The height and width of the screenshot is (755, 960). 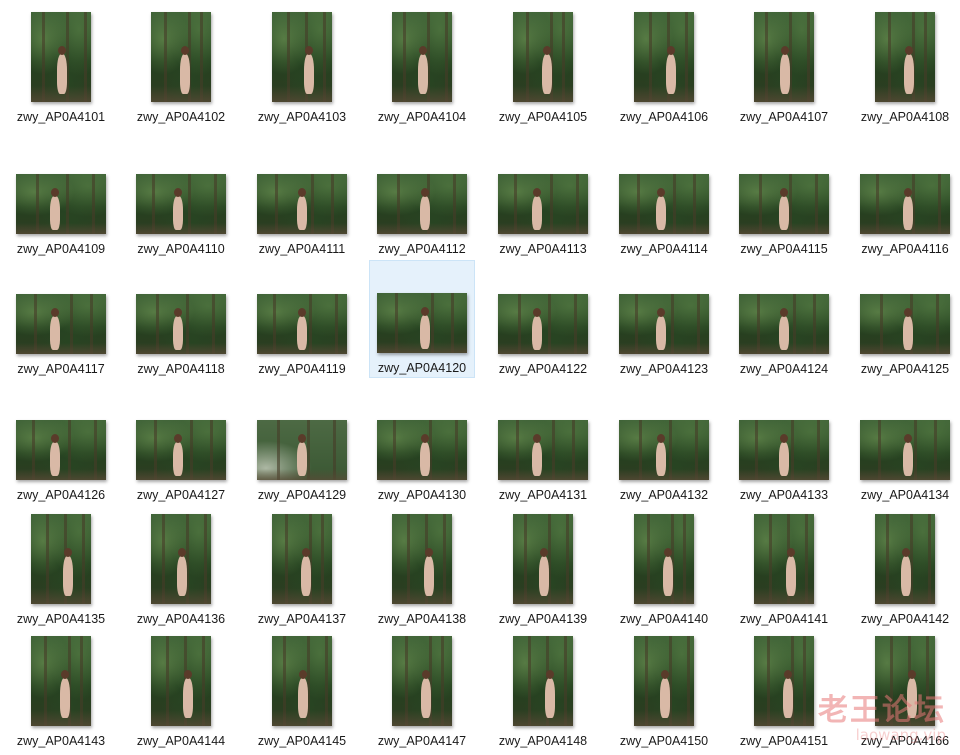 I want to click on file-item: zwy_AP0A4122, so click(x=543, y=319).